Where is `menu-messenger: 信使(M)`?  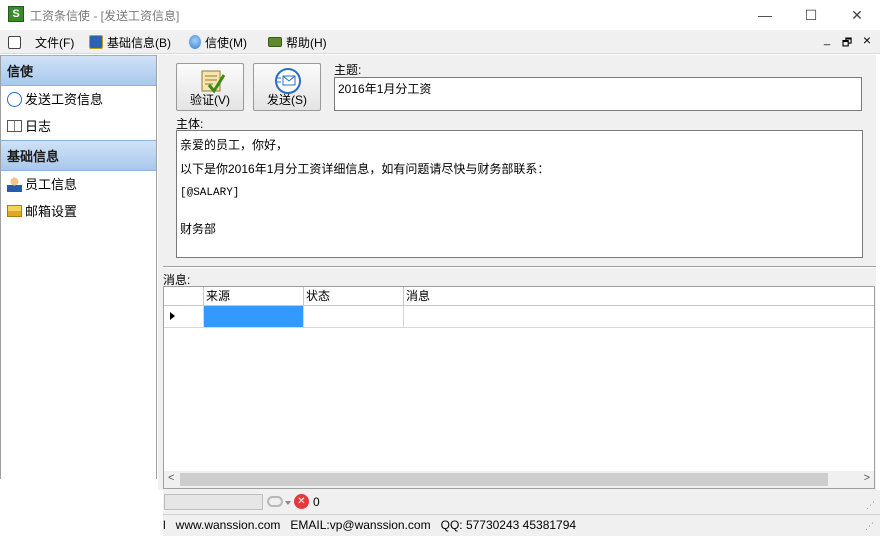
menu-messenger: 信使(M) is located at coordinates (218, 43).